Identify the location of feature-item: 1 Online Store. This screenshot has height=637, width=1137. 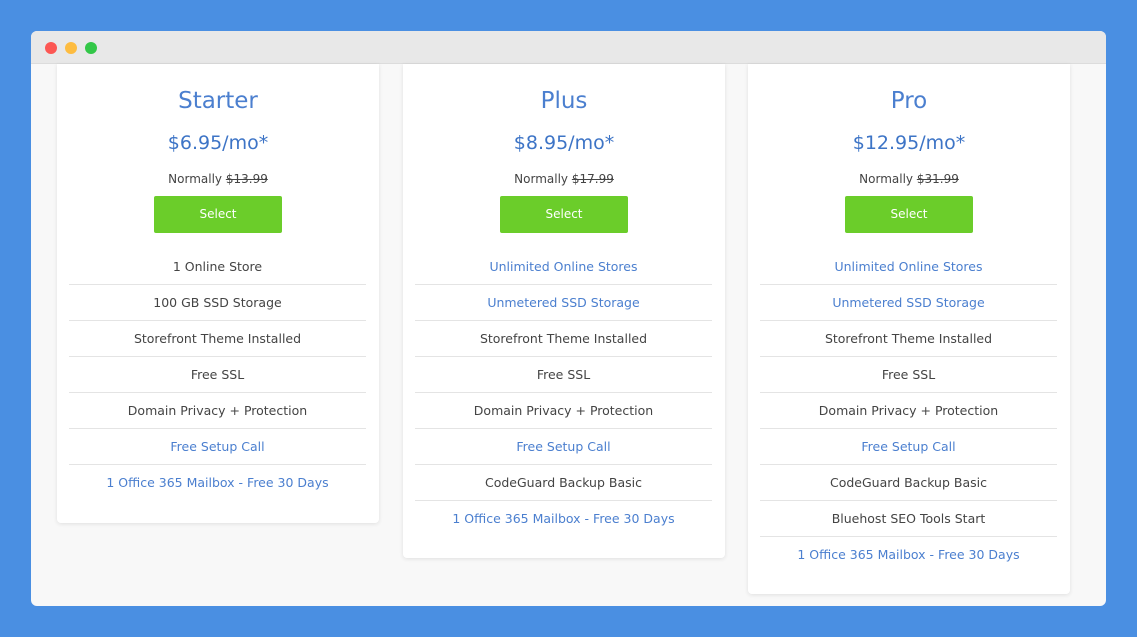
(217, 267).